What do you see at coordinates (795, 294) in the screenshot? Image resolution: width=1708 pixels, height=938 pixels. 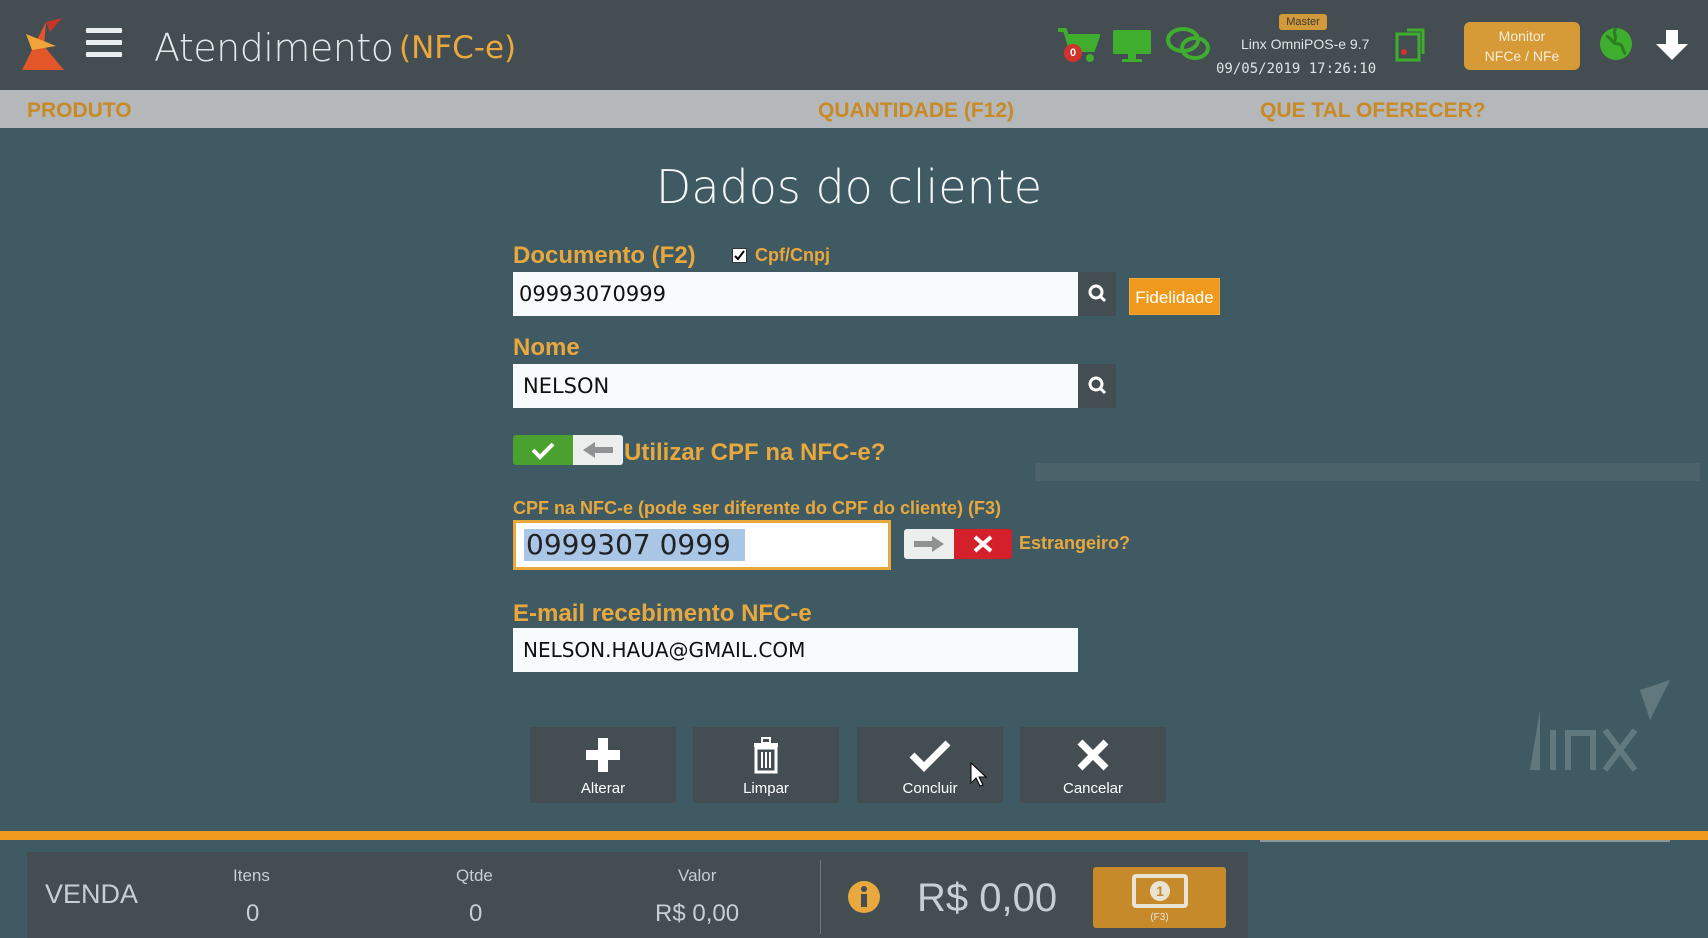 I see `documento-input: 09993070999` at bounding box center [795, 294].